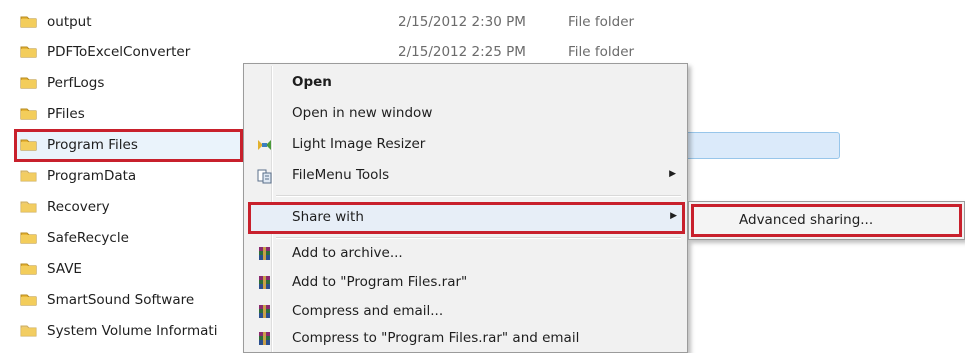 The width and height of the screenshot is (965, 353). Describe the element at coordinates (466, 218) in the screenshot. I see `menu-item-share-with: Share with ▶` at that location.